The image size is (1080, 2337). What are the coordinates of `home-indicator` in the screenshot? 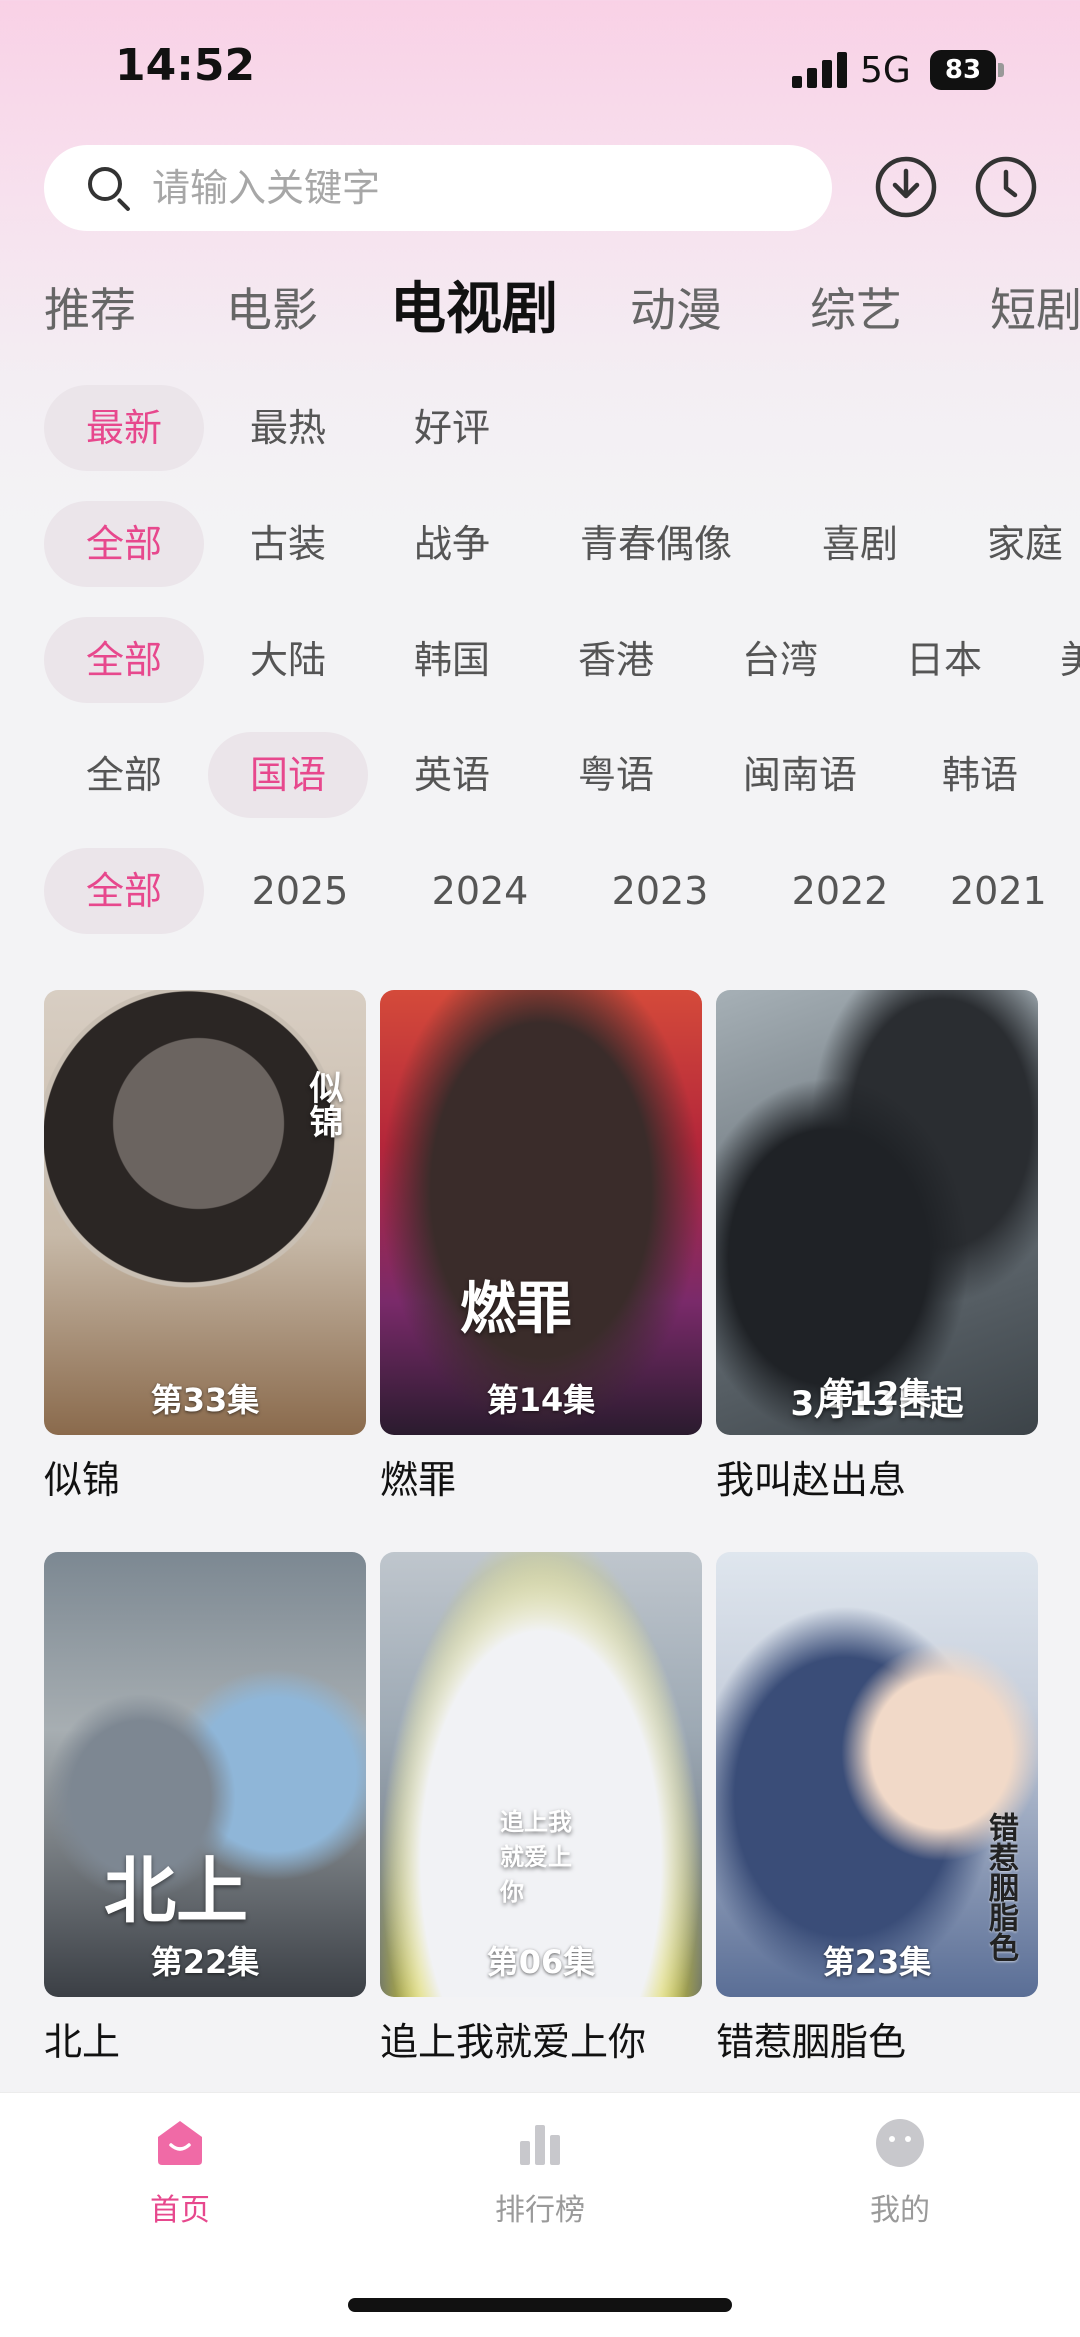 It's located at (540, 2305).